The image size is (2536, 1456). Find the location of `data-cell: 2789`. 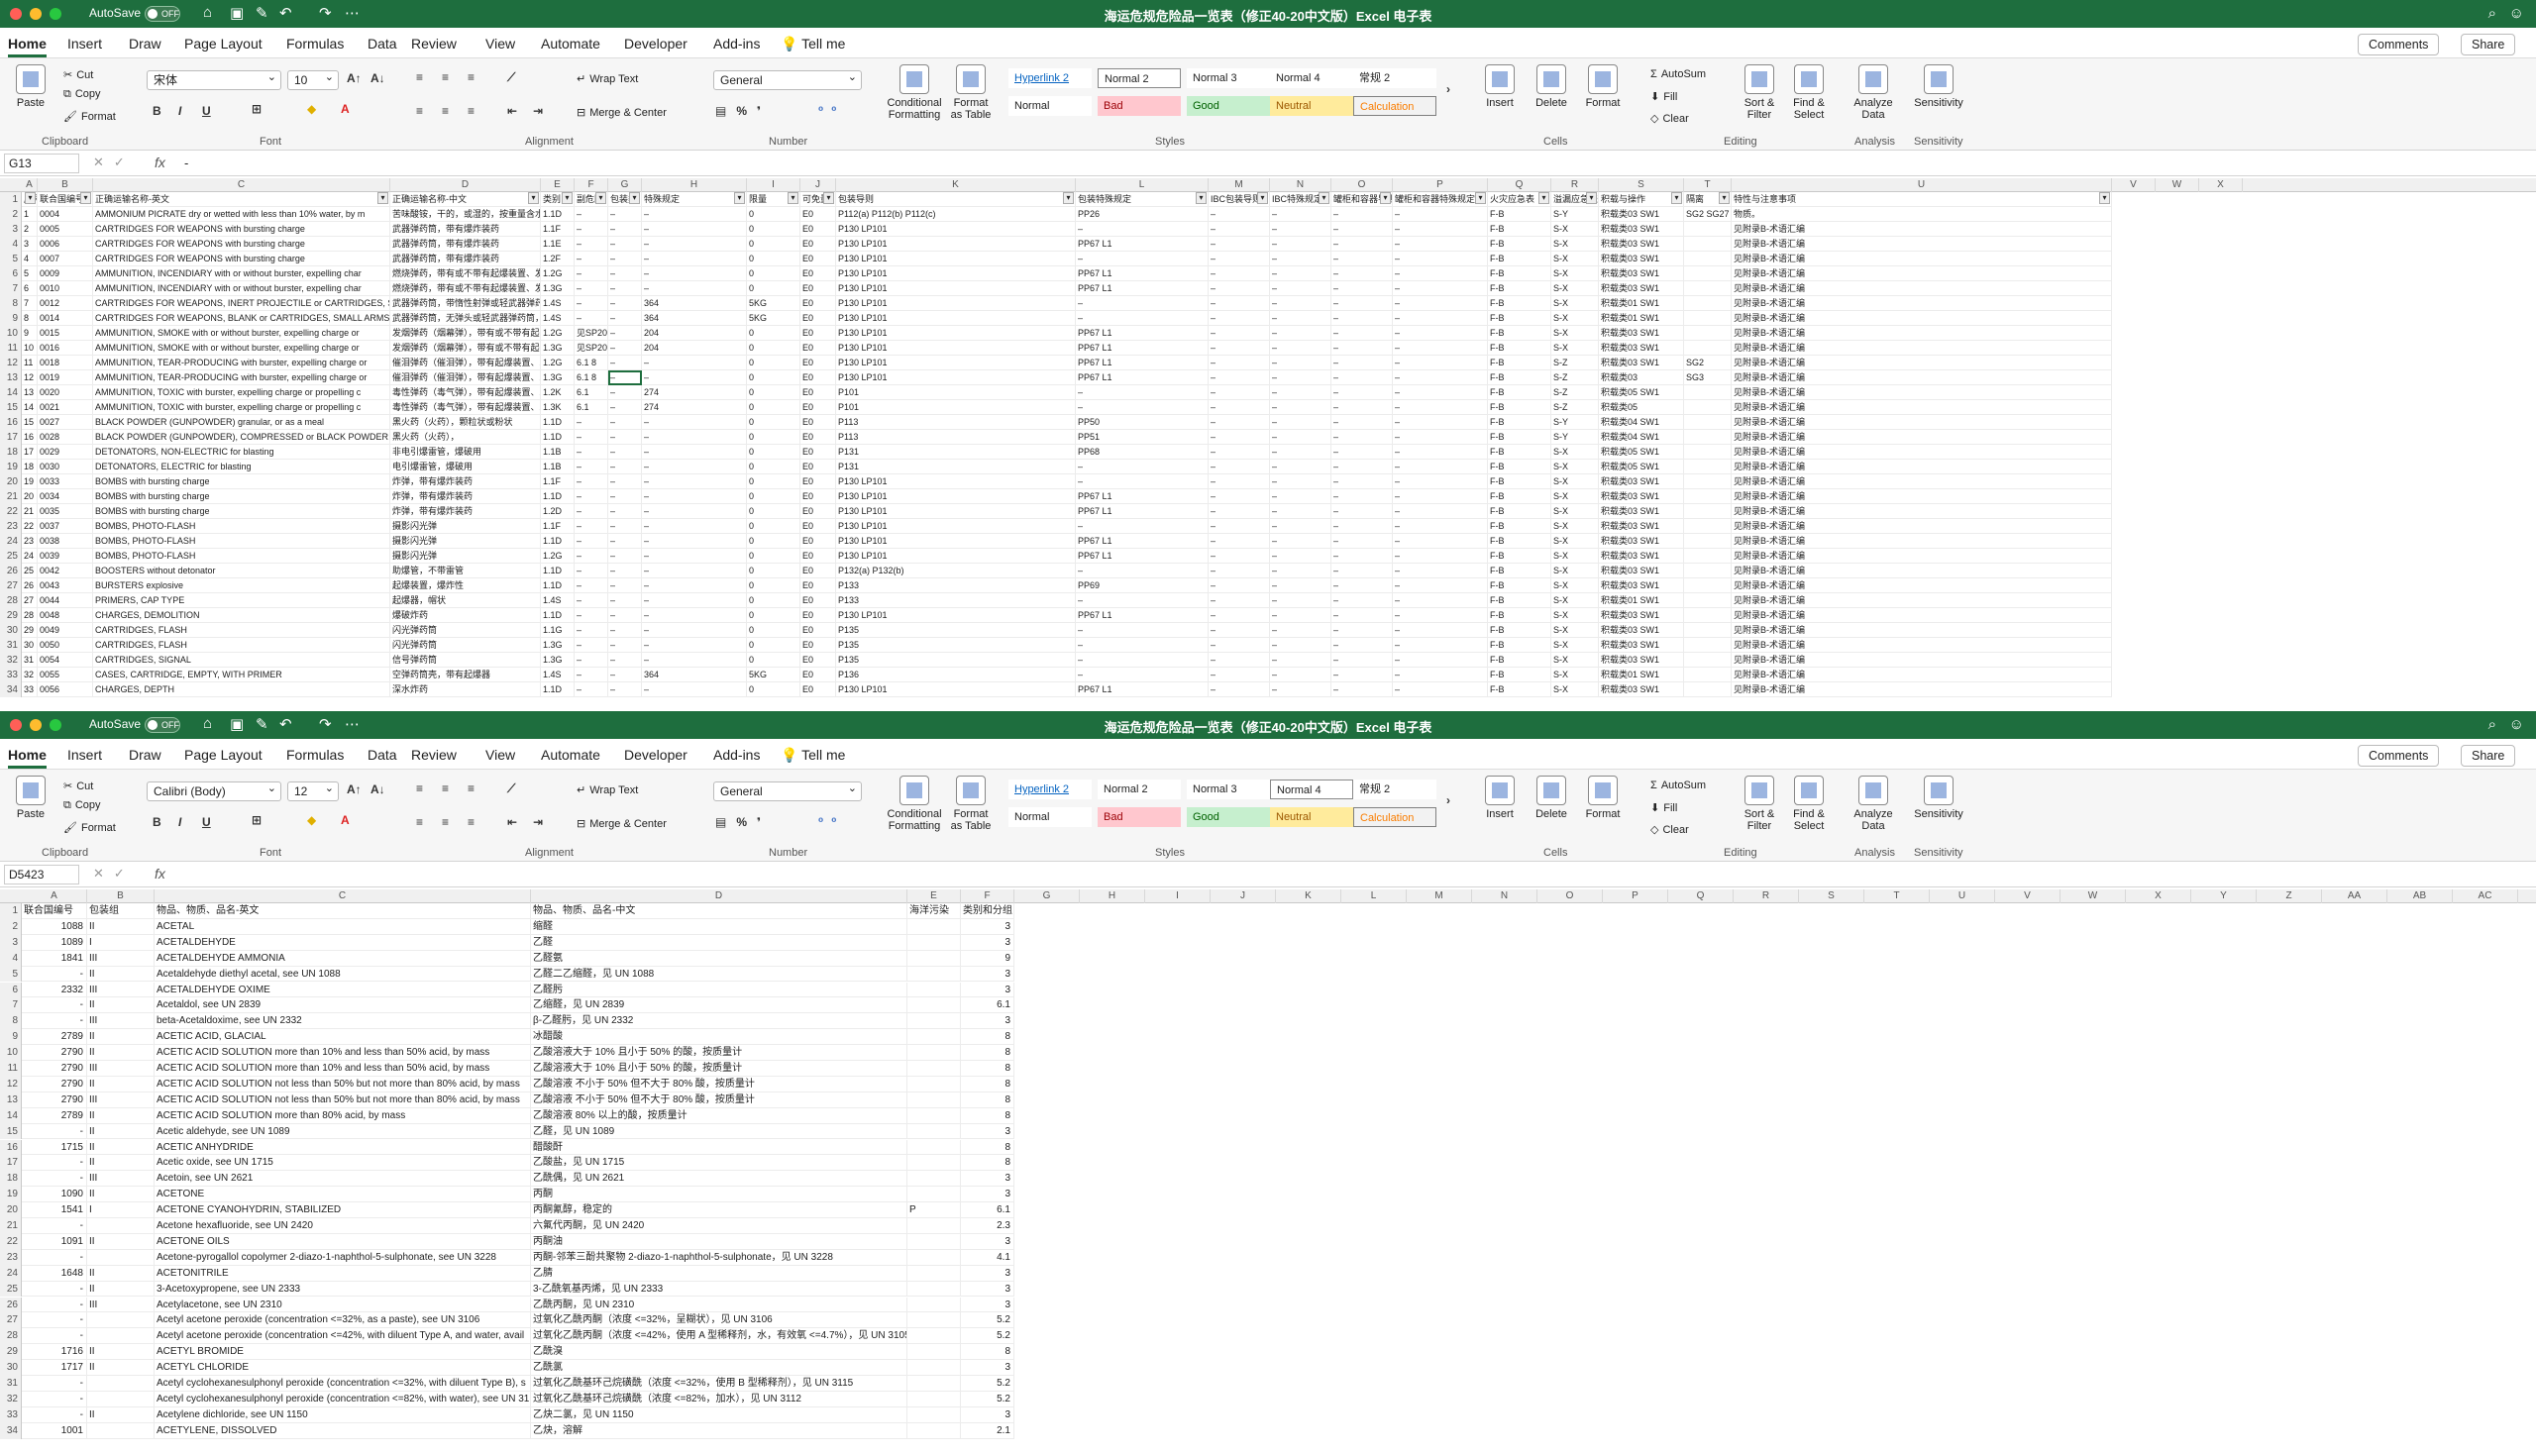

data-cell: 2789 is located at coordinates (54, 1037).